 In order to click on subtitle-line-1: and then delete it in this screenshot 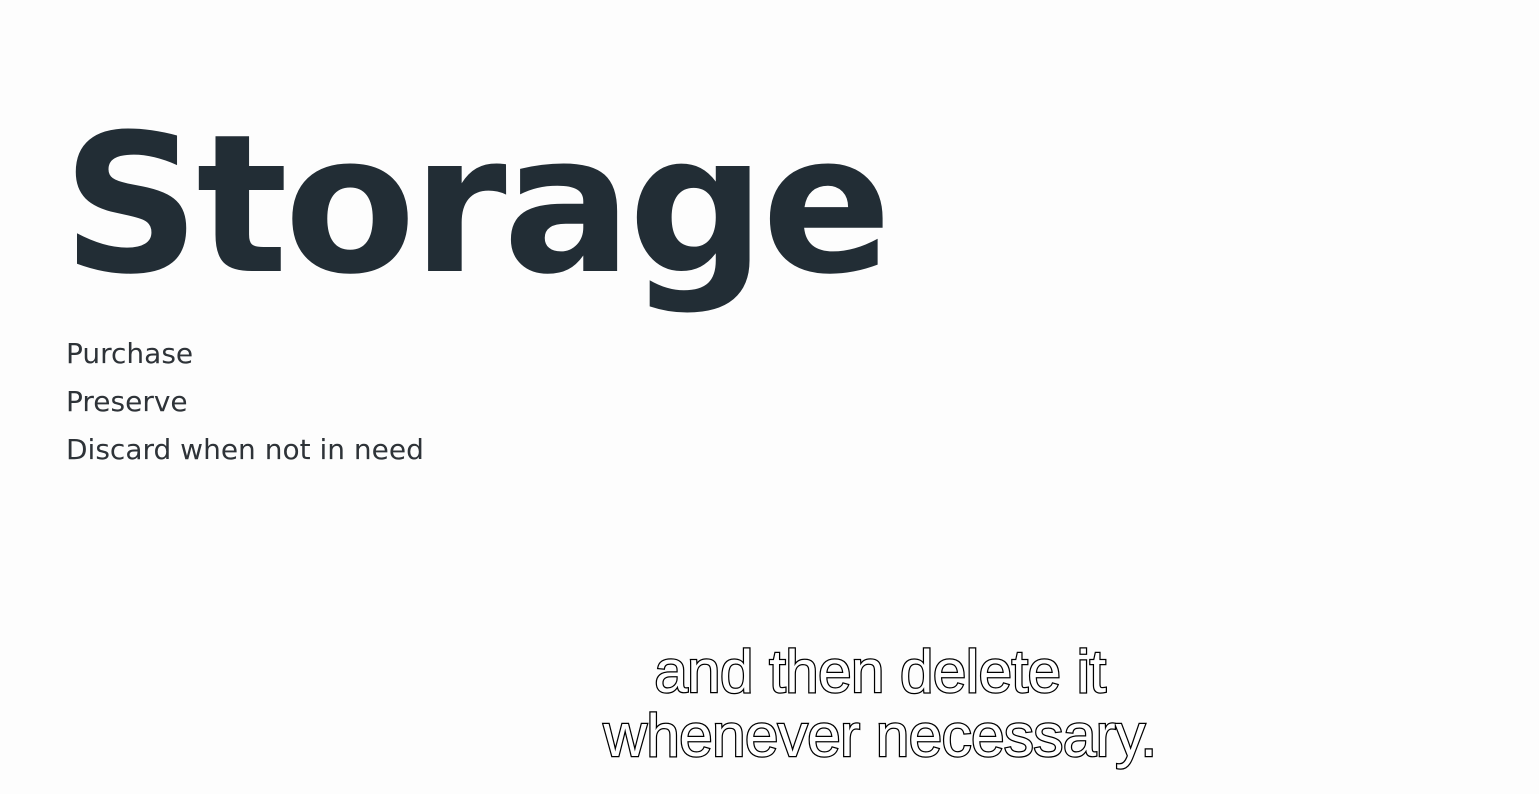, I will do `click(880, 671)`.